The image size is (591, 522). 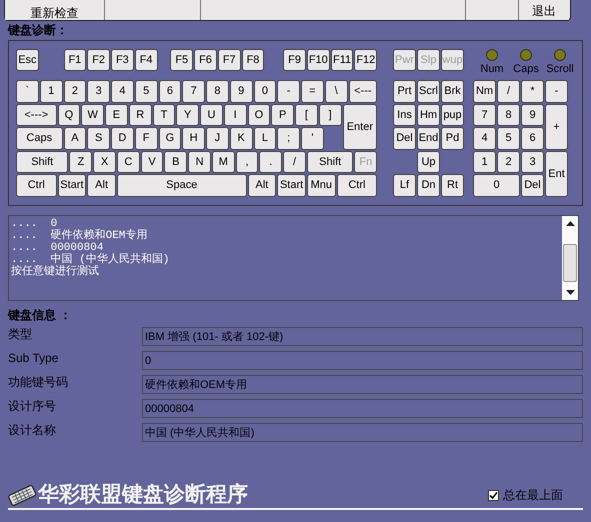 What do you see at coordinates (205, 60) in the screenshot?
I see `keyboard-key: F6` at bounding box center [205, 60].